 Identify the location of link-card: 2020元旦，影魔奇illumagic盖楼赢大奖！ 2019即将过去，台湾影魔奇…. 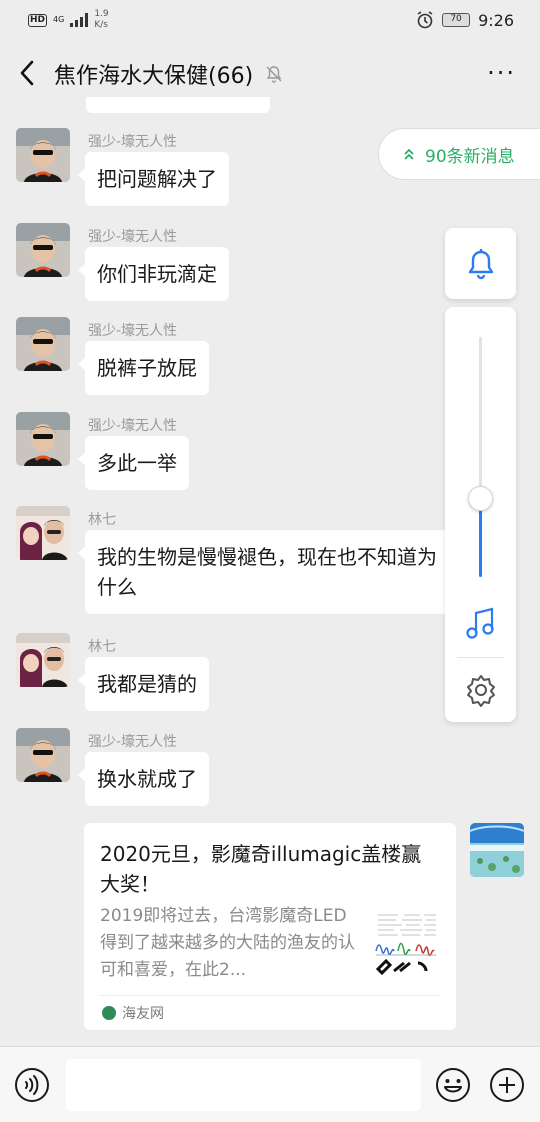
(270, 926).